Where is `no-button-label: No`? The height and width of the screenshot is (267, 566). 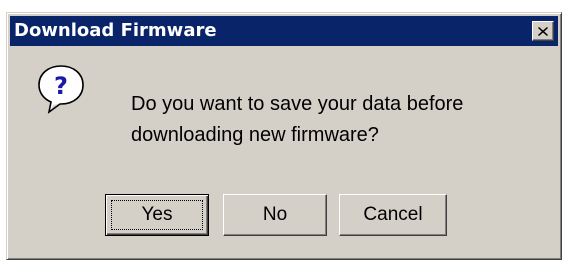 no-button-label: No is located at coordinates (275, 214).